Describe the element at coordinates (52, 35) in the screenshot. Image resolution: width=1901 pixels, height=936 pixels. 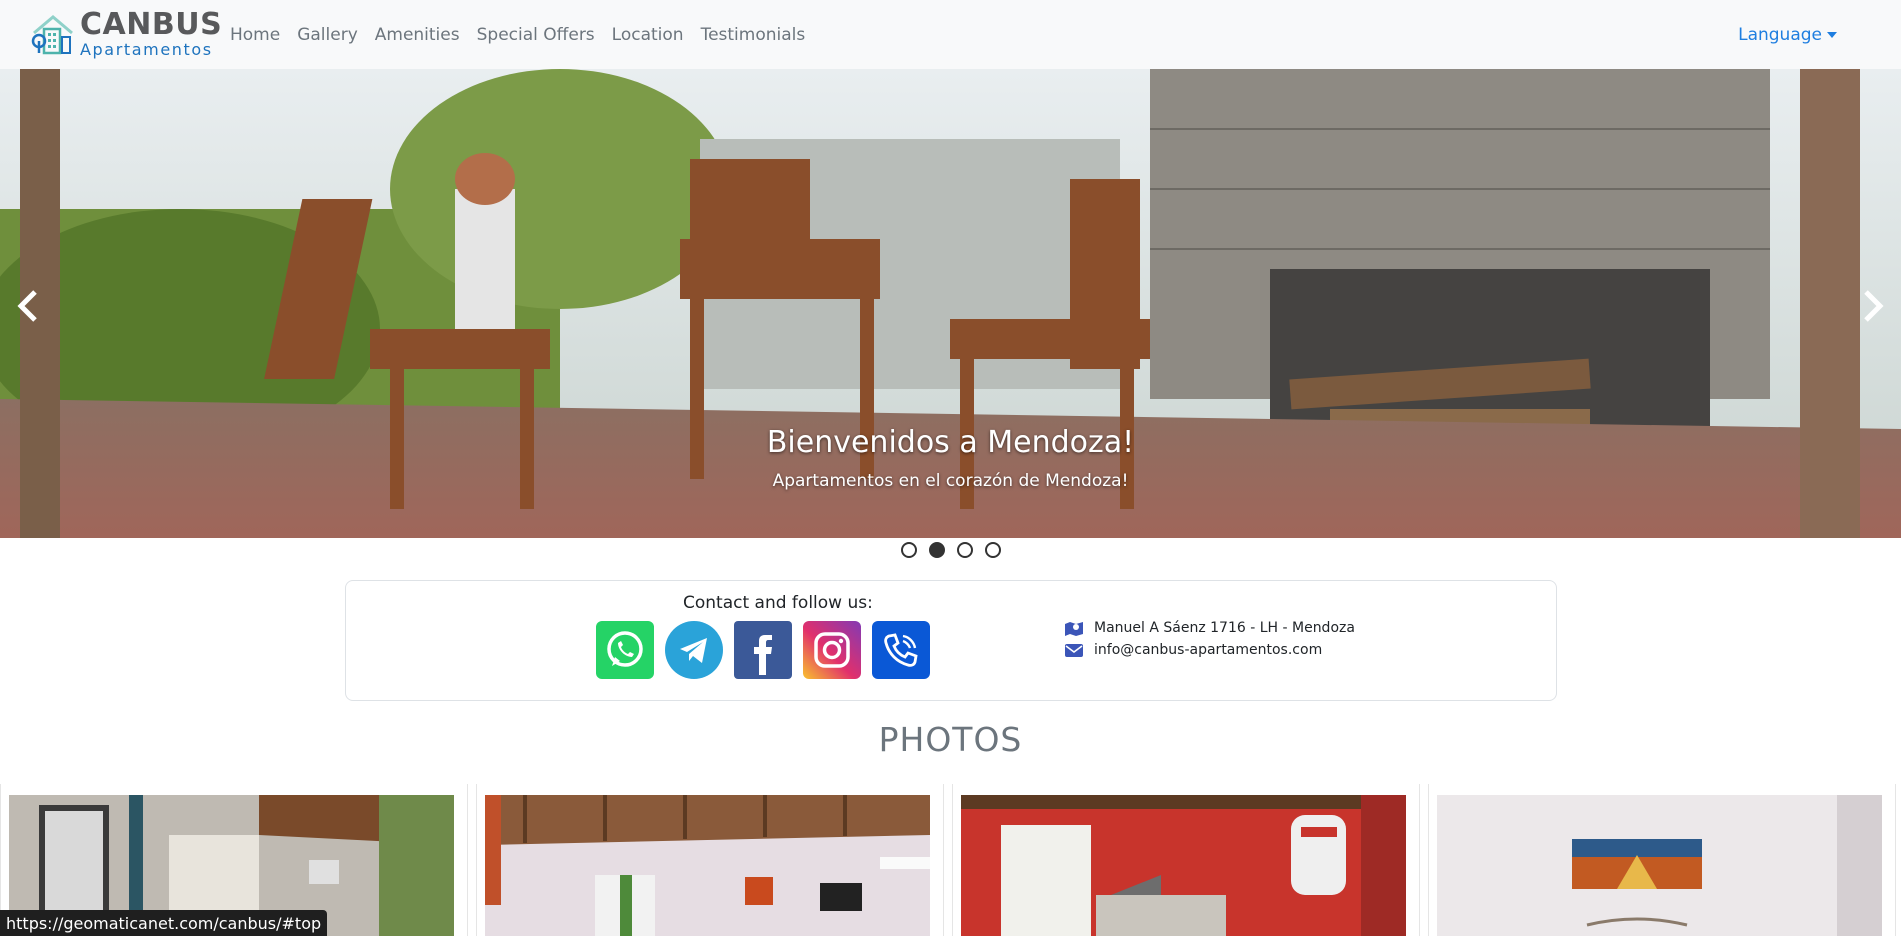
I see `building-logo-icon` at that location.